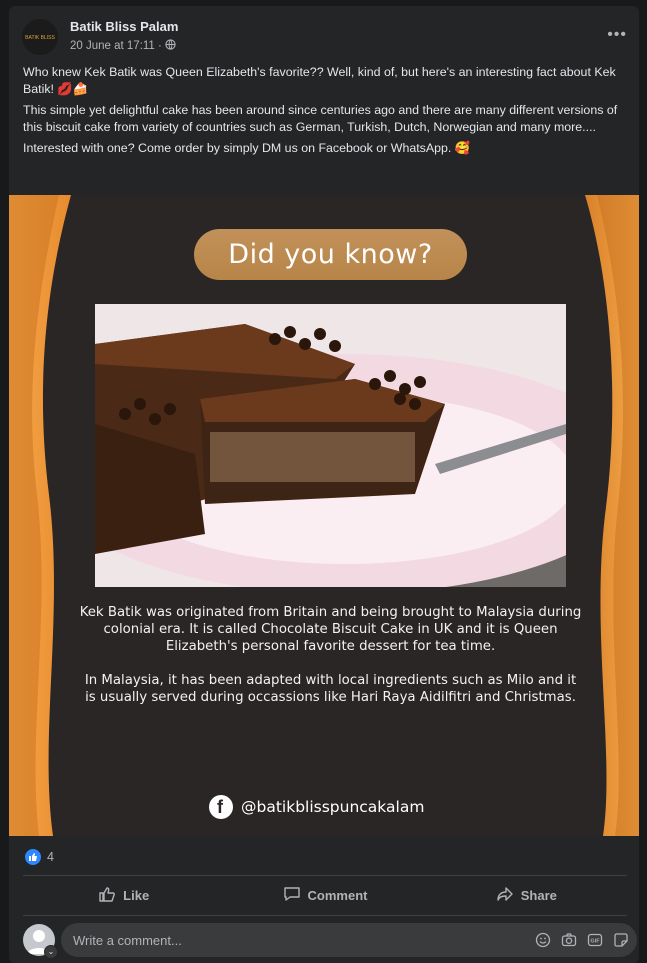 The image size is (647, 963). What do you see at coordinates (621, 940) in the screenshot?
I see `sticker-icon` at bounding box center [621, 940].